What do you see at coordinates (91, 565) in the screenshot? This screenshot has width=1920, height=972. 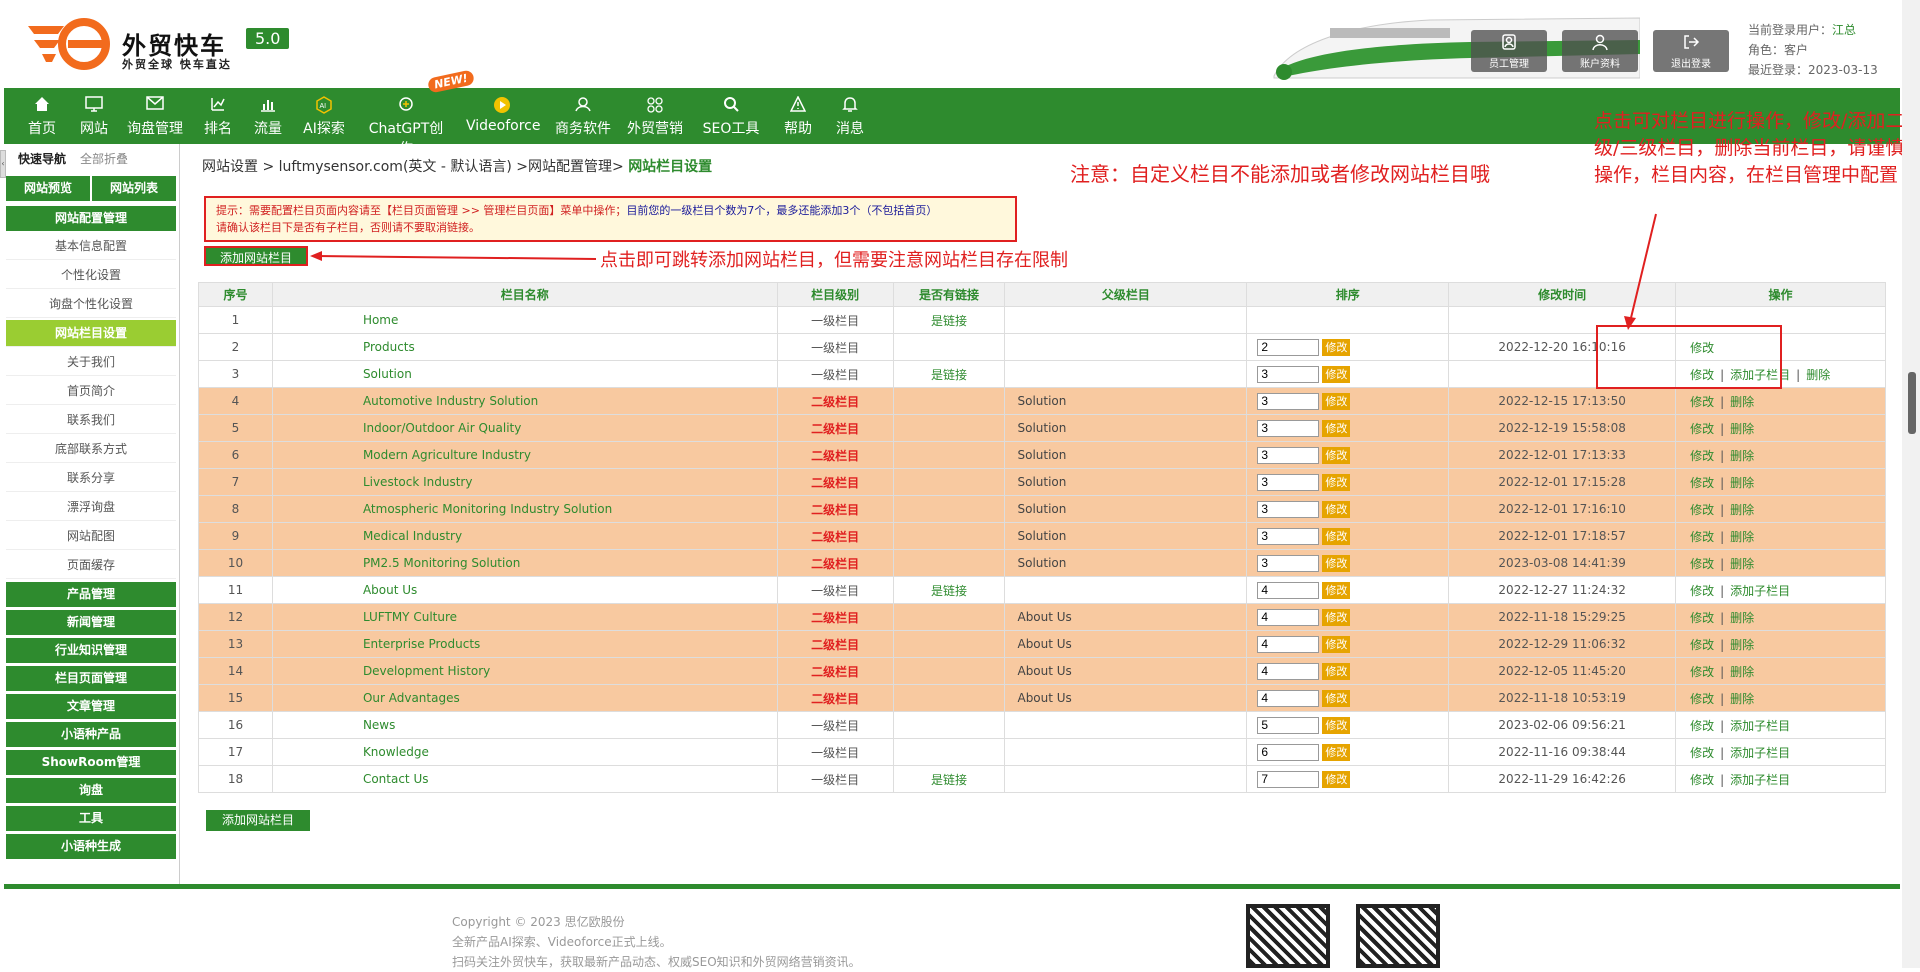 I see `sidebar-item-page-cache: 页面缓存` at bounding box center [91, 565].